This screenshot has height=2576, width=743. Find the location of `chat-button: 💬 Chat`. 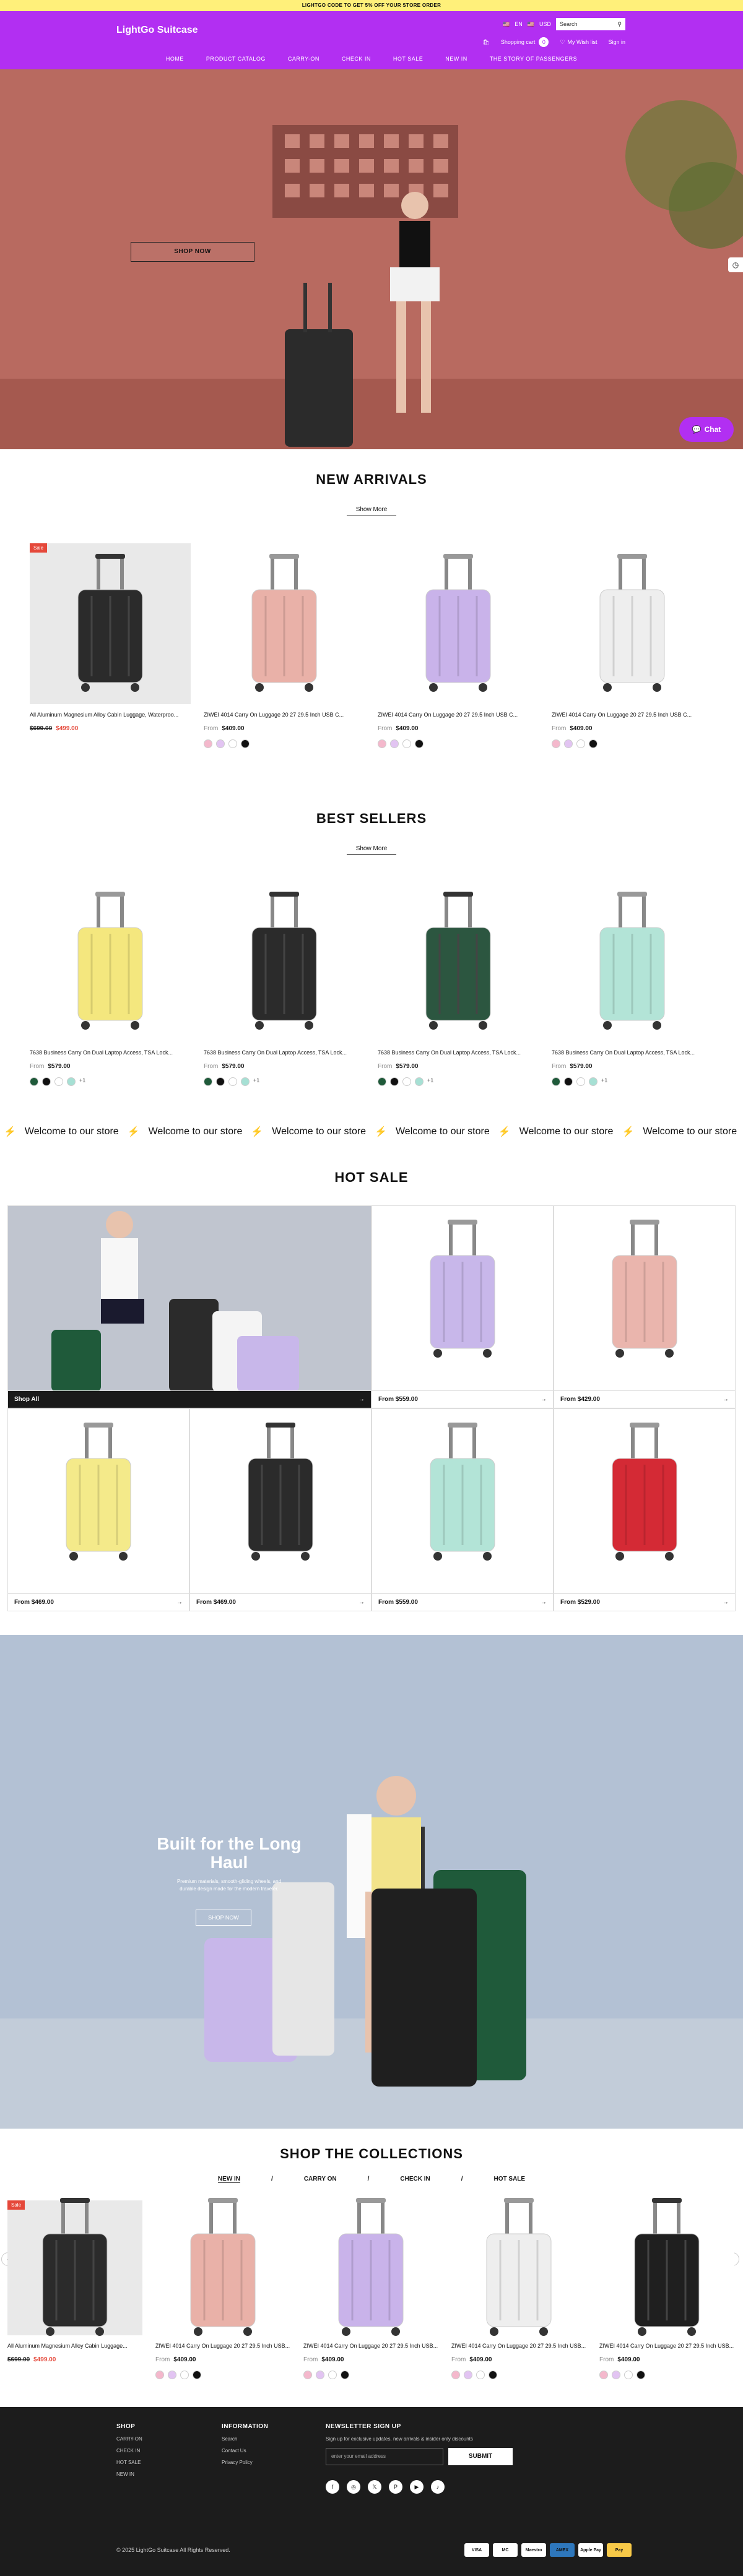

chat-button: 💬 Chat is located at coordinates (706, 429).